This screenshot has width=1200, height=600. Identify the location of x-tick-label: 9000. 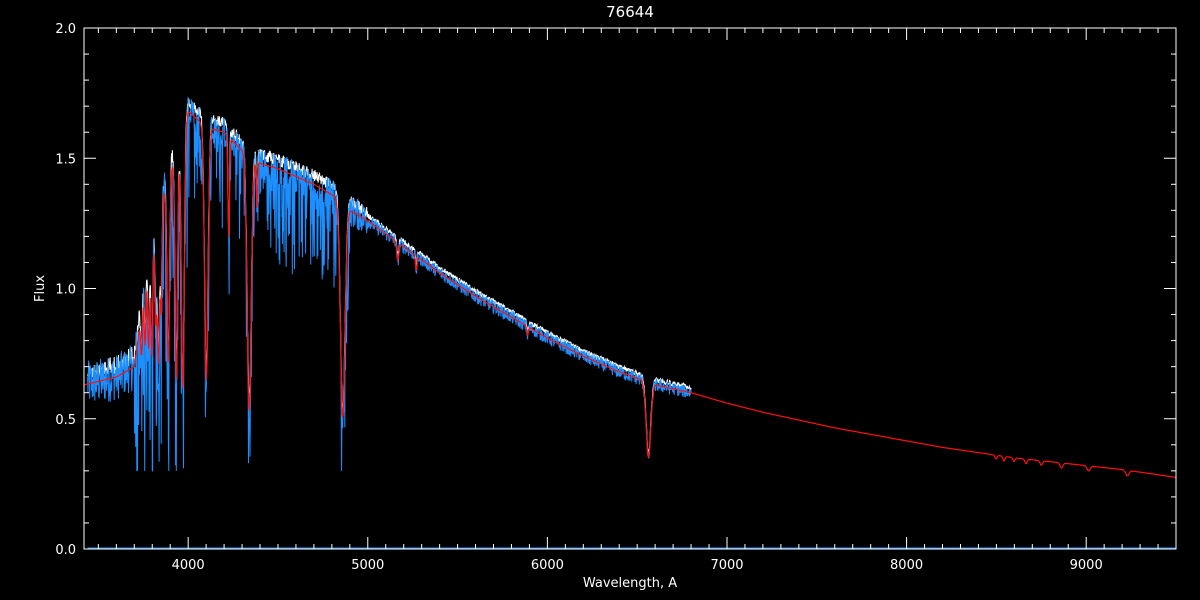
(1086, 565).